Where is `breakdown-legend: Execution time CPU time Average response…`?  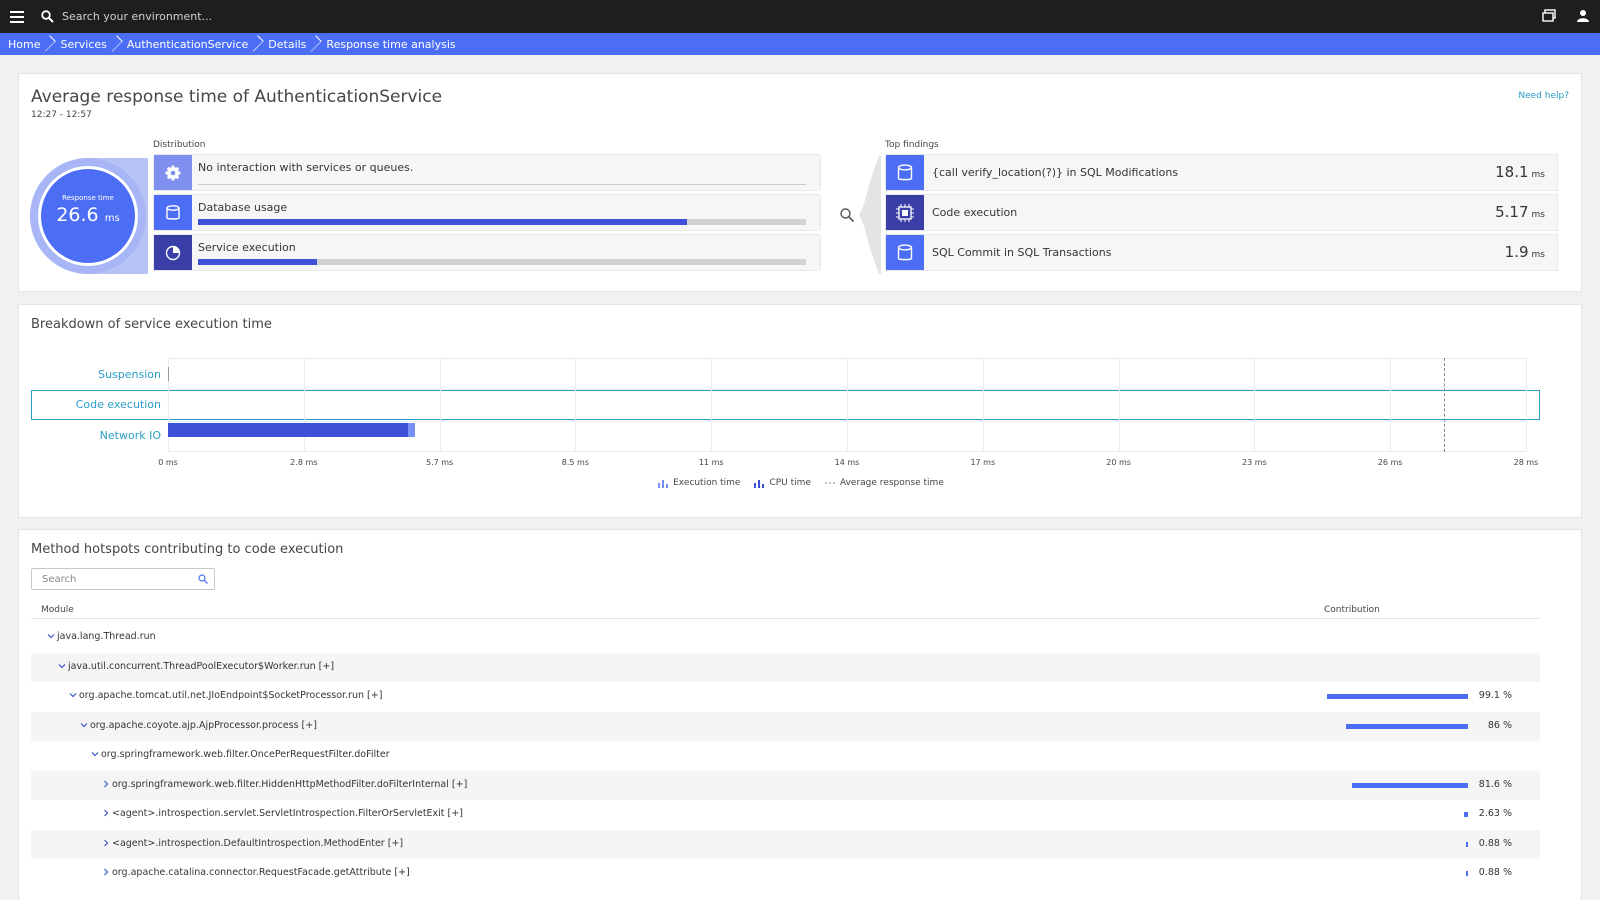 breakdown-legend: Execution time CPU time Average response… is located at coordinates (801, 483).